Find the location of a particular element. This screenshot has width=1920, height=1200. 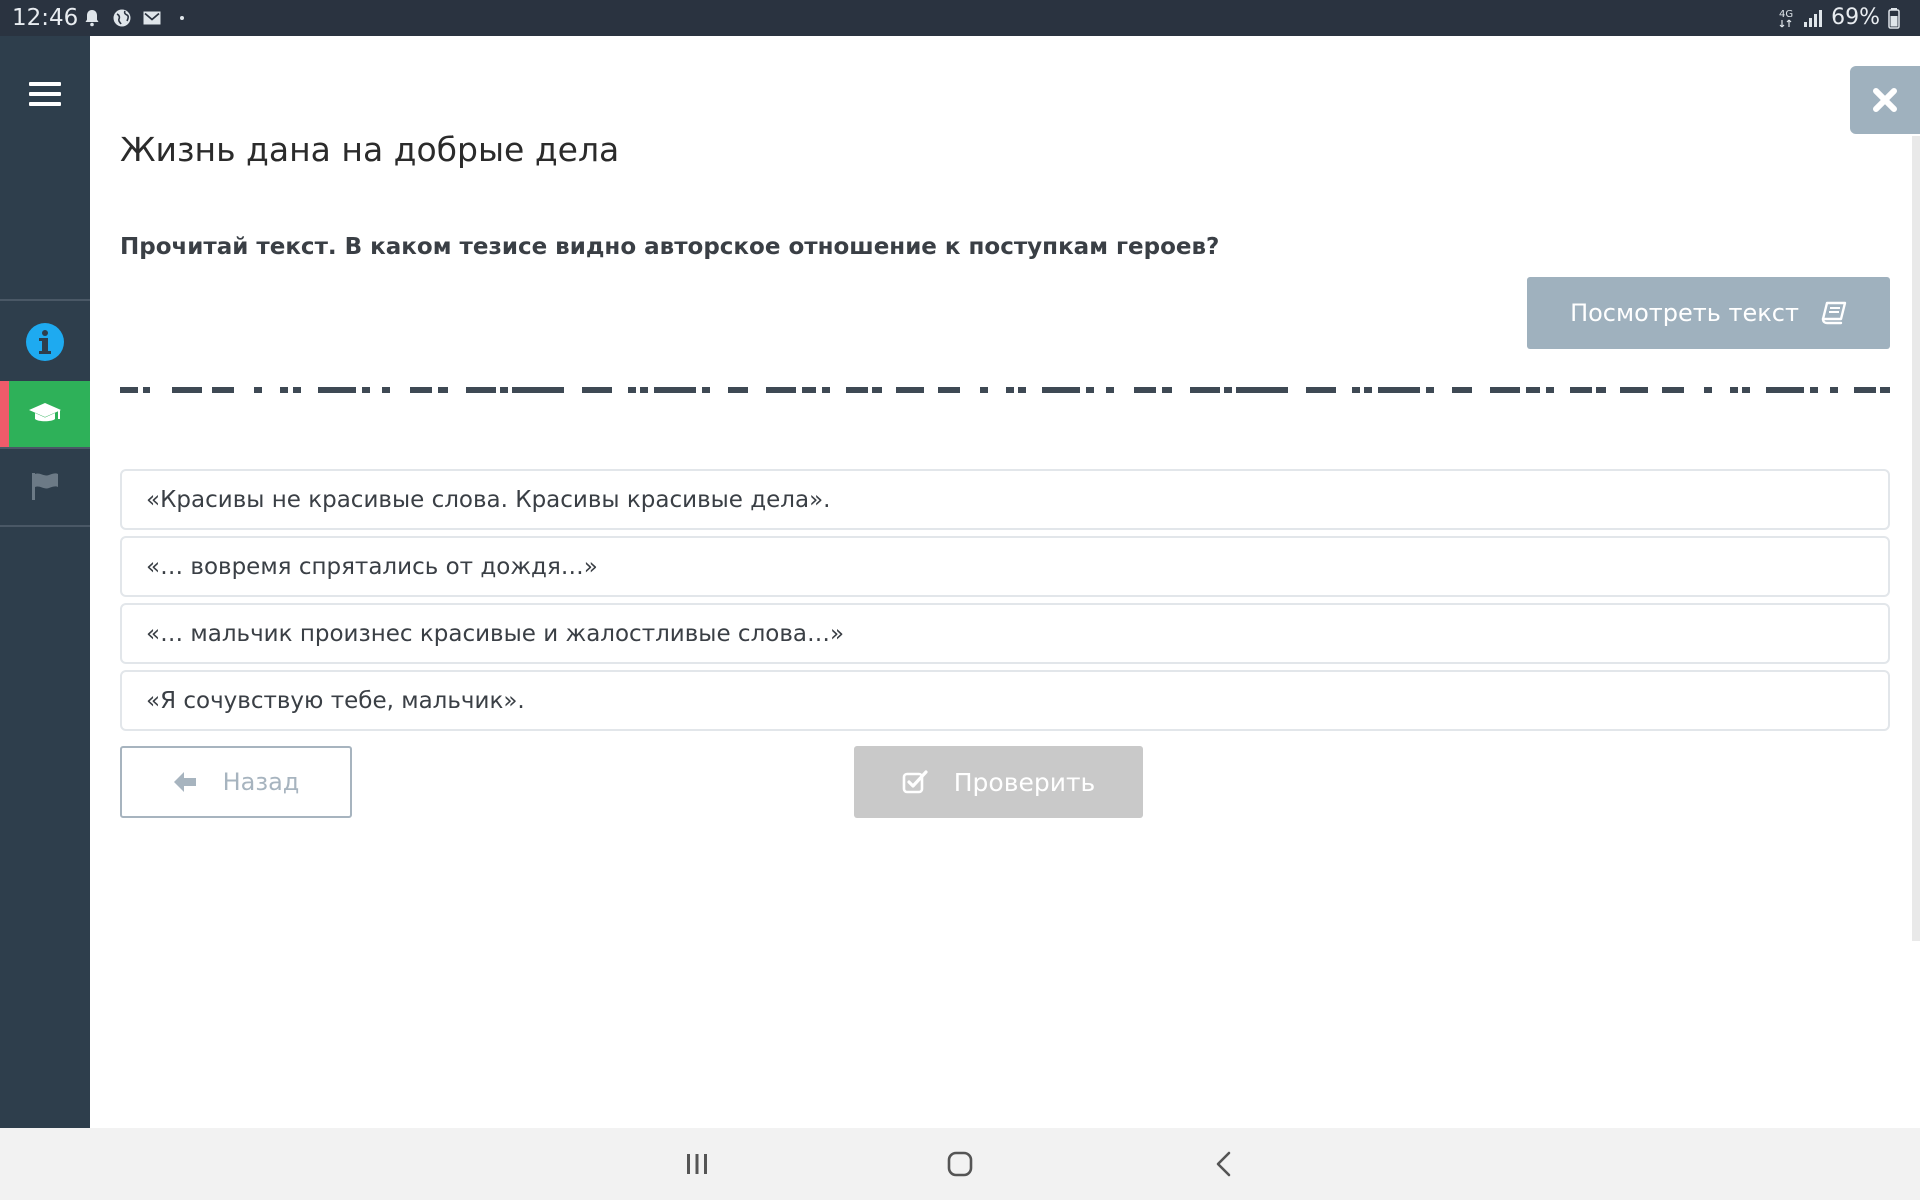

battery-icon is located at coordinates (1894, 18).